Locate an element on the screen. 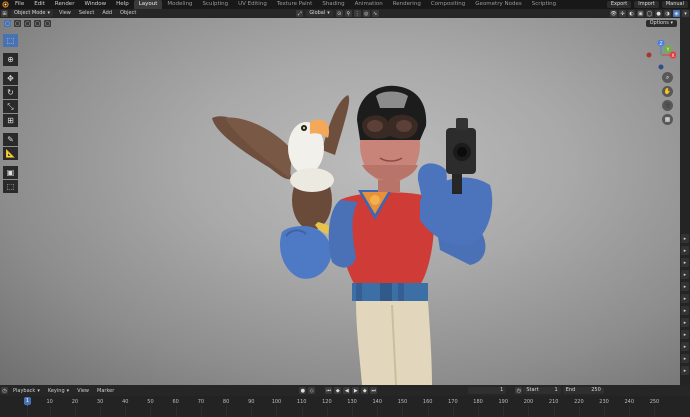 Image resolution: width=690 pixels, height=417 pixels. tab-animation: Animation is located at coordinates (369, 4).